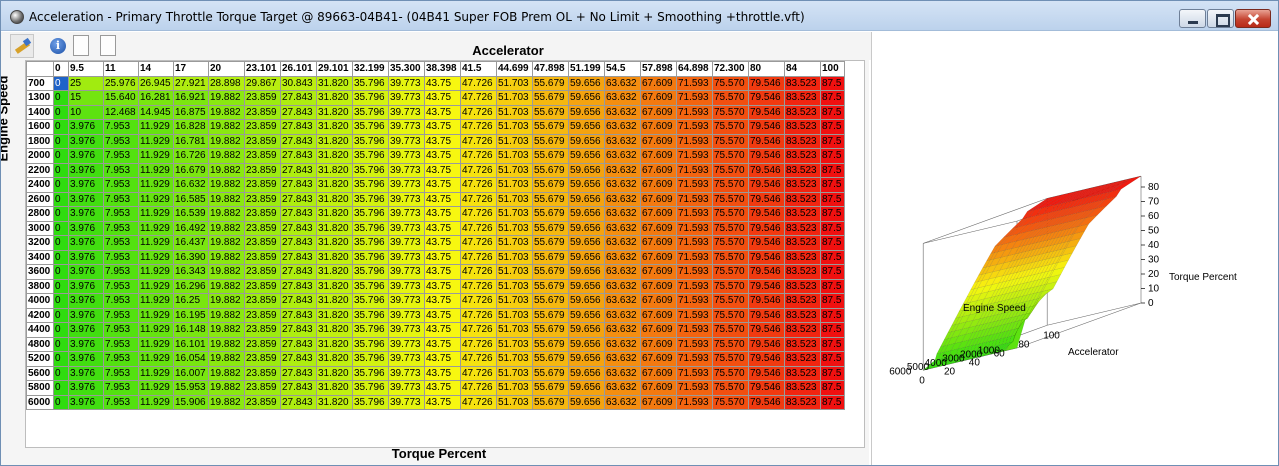 The image size is (1279, 466). Describe the element at coordinates (191, 199) in the screenshot. I see `table-cell: 16.585` at that location.